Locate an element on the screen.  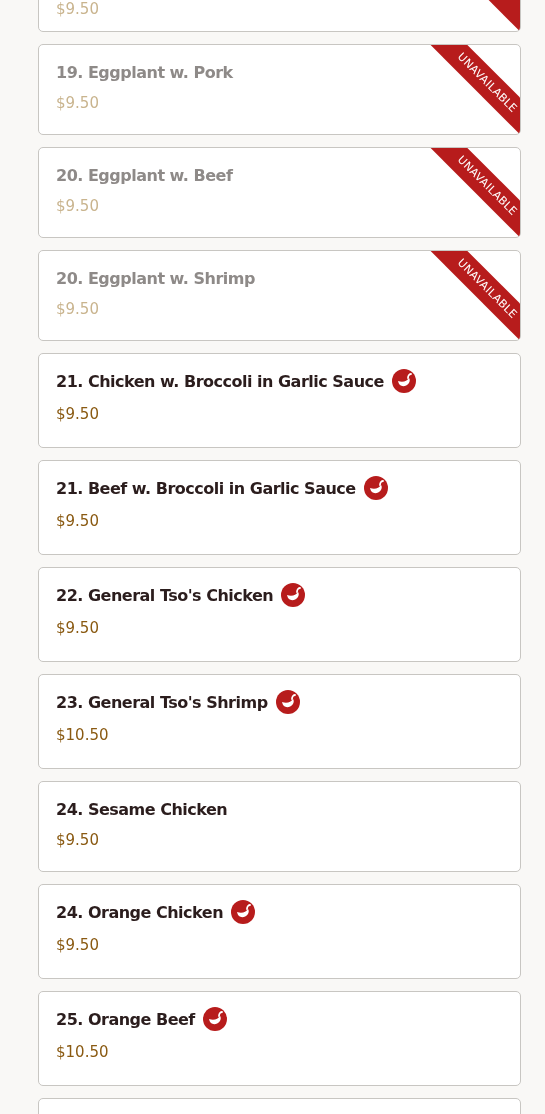
menu-item-card: 21. Beef w. Broccoli in Garlic Sauce $9.50 is located at coordinates (279, 507).